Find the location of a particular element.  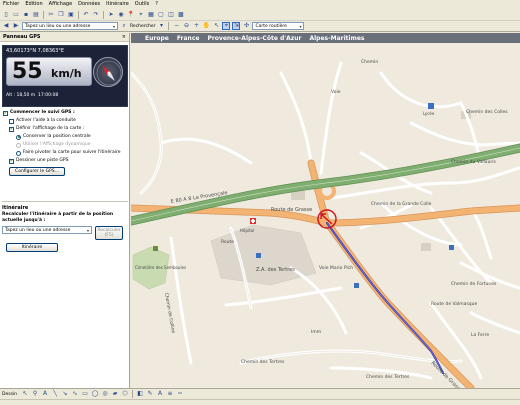

search-icon: ⌕ is located at coordinates (124, 26).